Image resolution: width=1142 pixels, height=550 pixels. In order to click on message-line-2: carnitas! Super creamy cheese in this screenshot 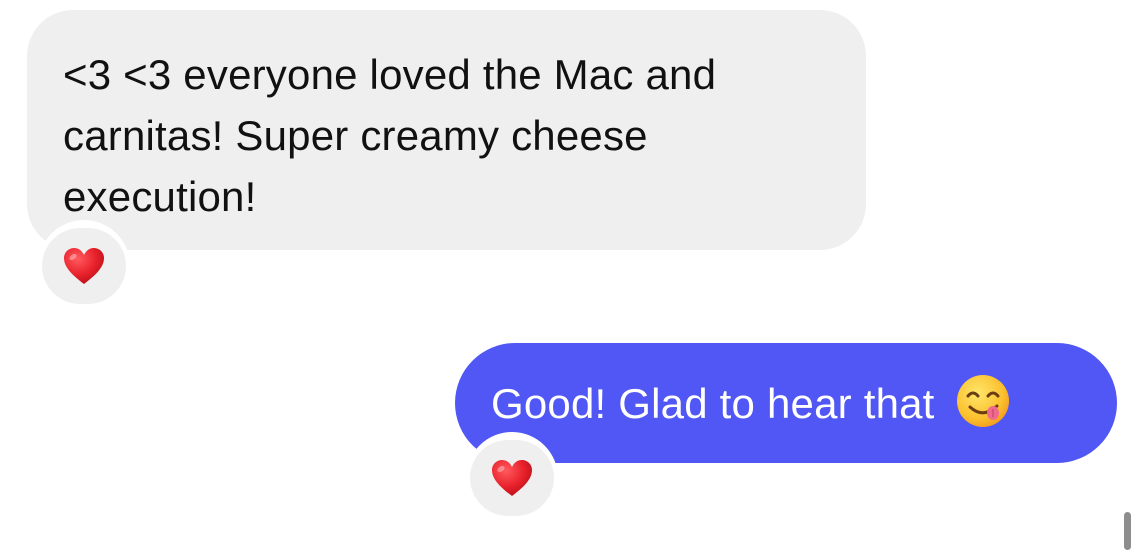, I will do `click(355, 135)`.